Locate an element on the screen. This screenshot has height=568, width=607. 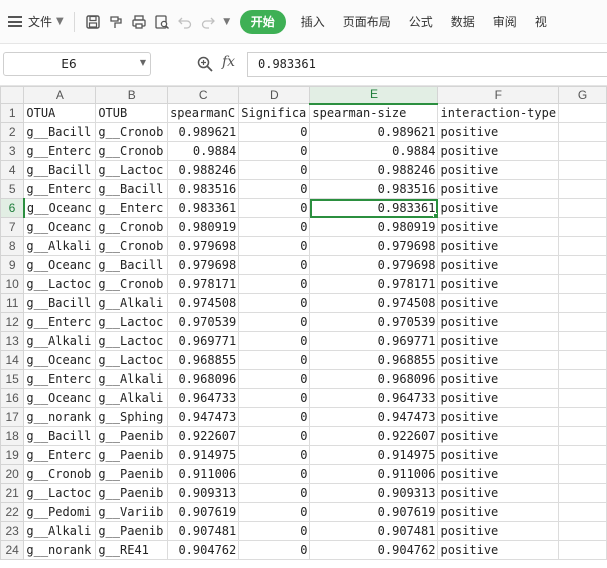
cell-b13: g__Lactoc is located at coordinates (132, 341).